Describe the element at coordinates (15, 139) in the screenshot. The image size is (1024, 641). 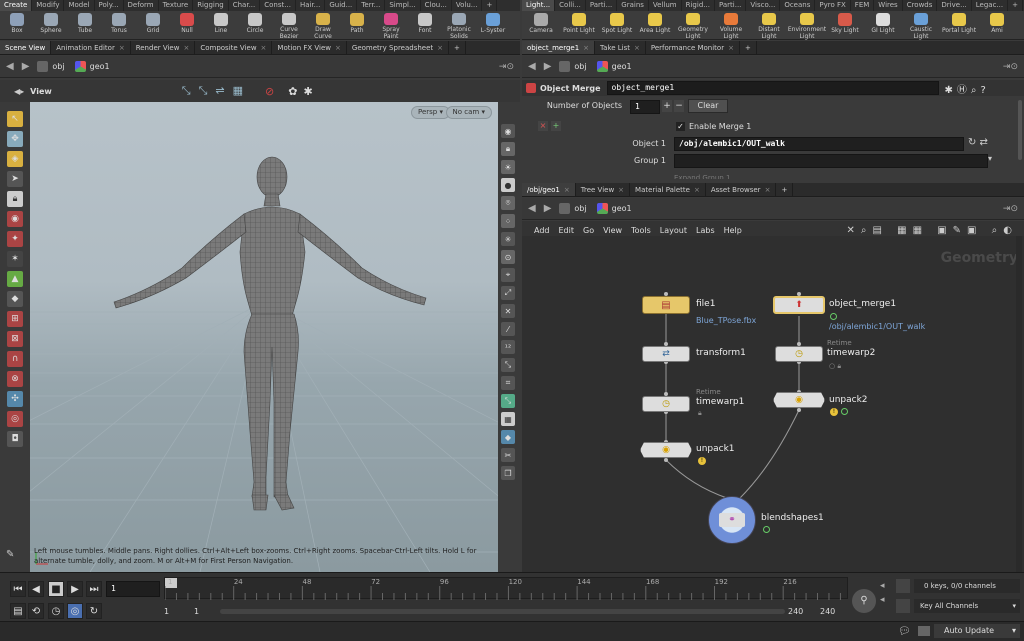
I see `move-tool-icon: ✥` at that location.